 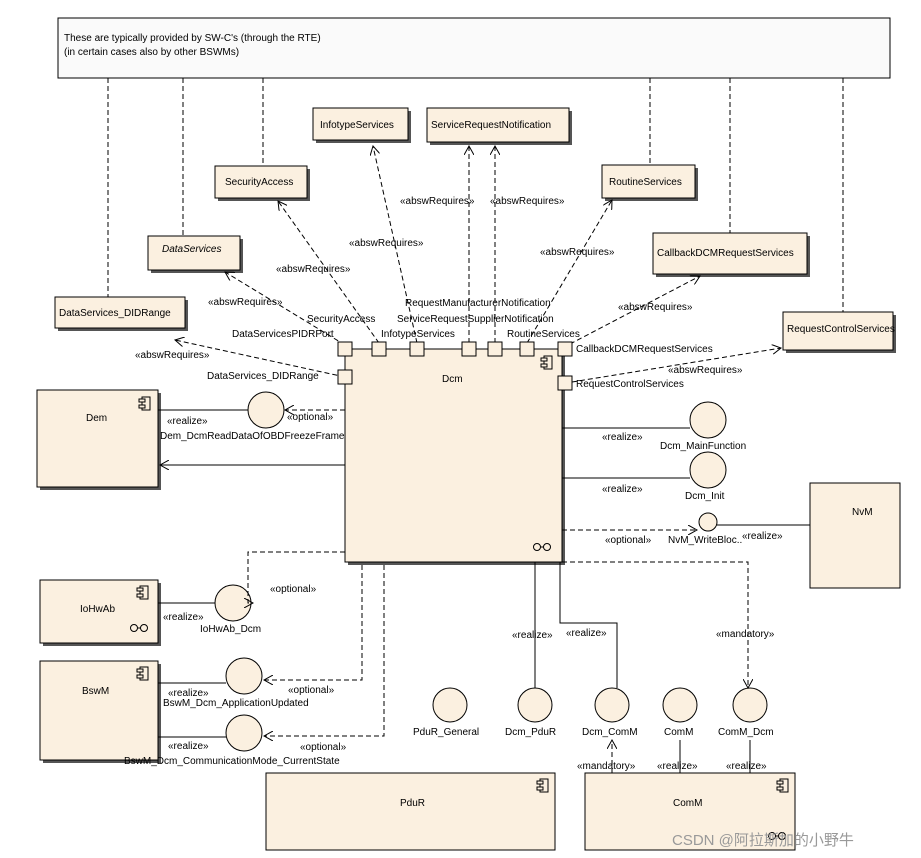 What do you see at coordinates (705, 496) in the screenshot?
I see `interface-label: Dcm_Init` at bounding box center [705, 496].